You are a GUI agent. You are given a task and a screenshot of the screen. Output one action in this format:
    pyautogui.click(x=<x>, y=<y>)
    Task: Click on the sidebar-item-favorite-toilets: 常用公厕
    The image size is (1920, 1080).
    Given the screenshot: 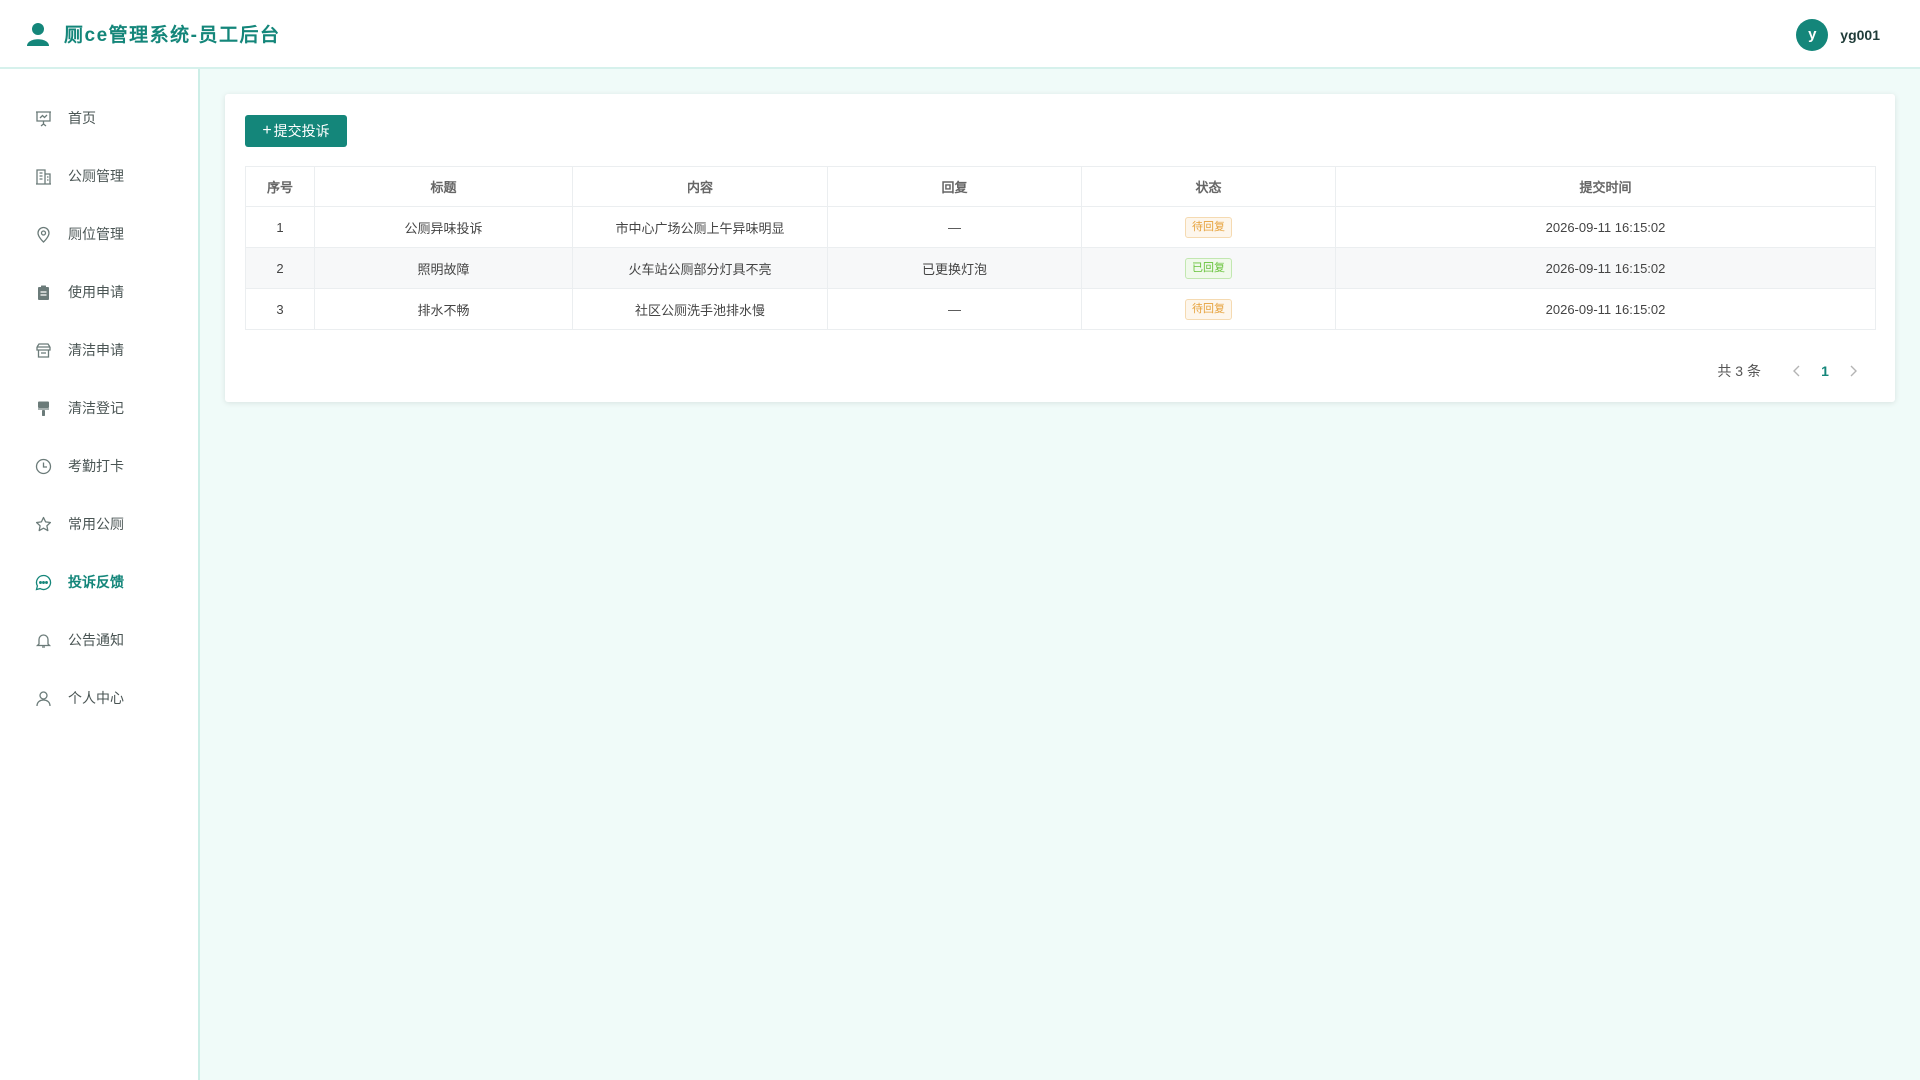 What is the action you would take?
    pyautogui.click(x=99, y=524)
    